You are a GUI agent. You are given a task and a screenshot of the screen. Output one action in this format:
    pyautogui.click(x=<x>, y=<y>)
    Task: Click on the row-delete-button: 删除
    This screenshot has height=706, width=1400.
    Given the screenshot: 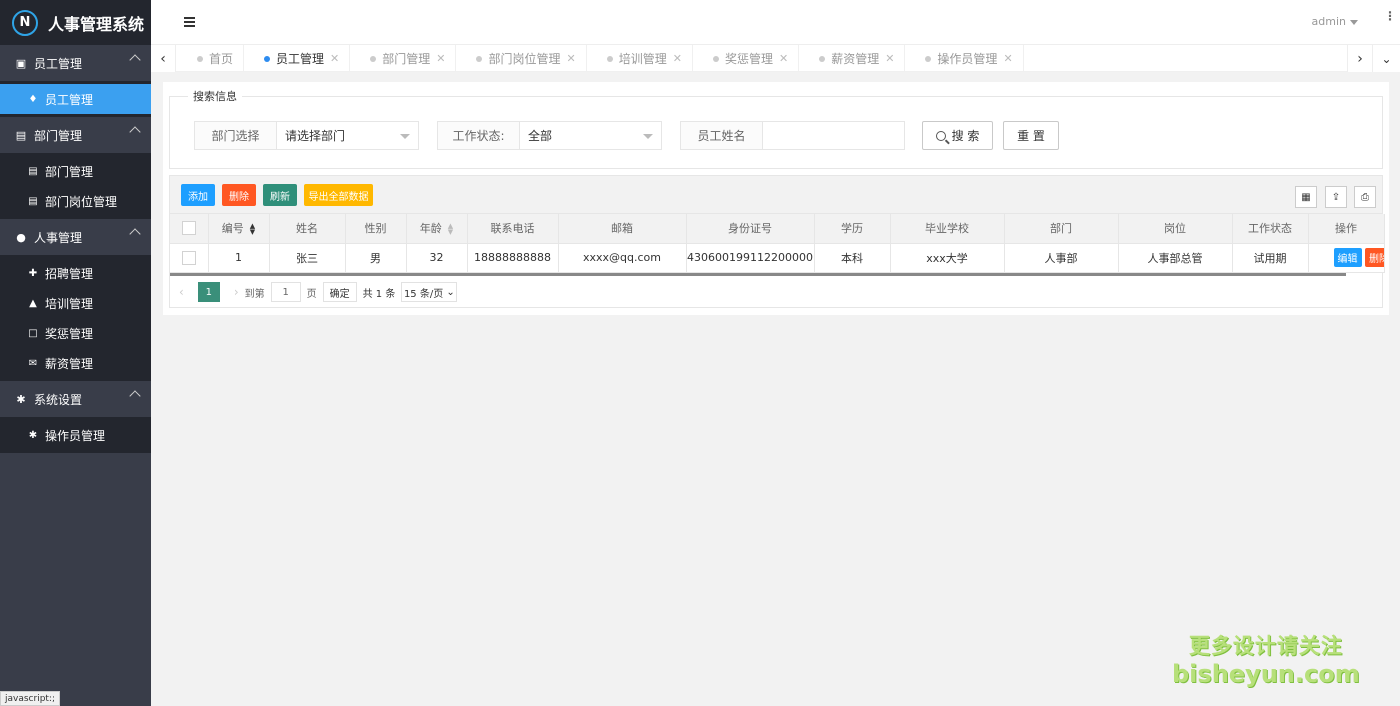 What is the action you would take?
    pyautogui.click(x=1374, y=257)
    